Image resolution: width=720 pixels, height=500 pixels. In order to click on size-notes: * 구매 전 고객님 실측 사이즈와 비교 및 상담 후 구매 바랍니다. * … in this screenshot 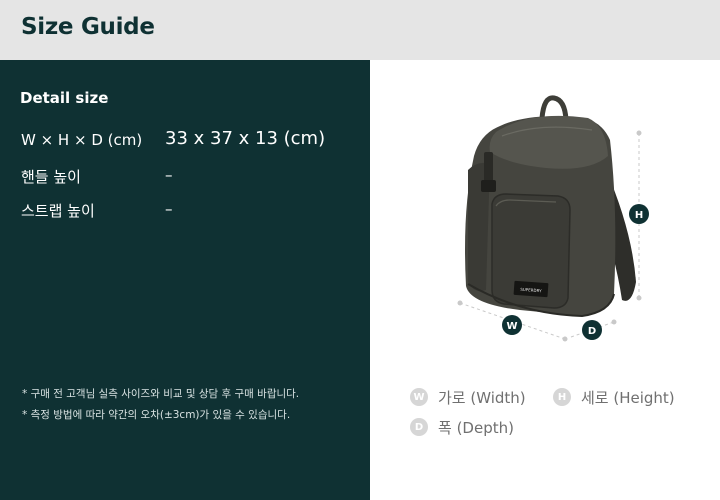, I will do `click(160, 405)`.